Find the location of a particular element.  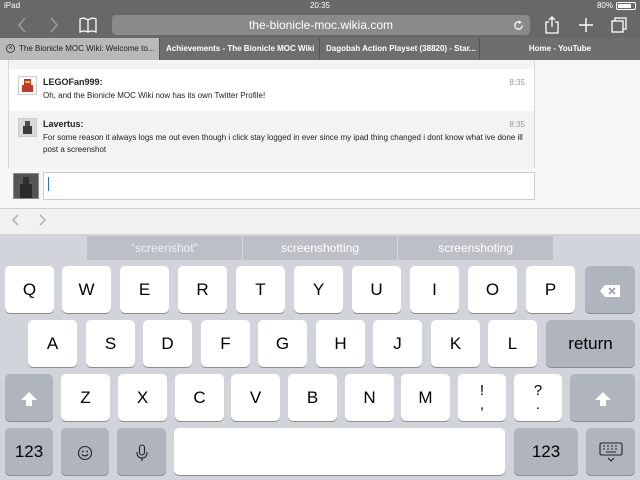

tab-achievements: Achievements - The Bionicle MOC Wiki is located at coordinates (240, 49).